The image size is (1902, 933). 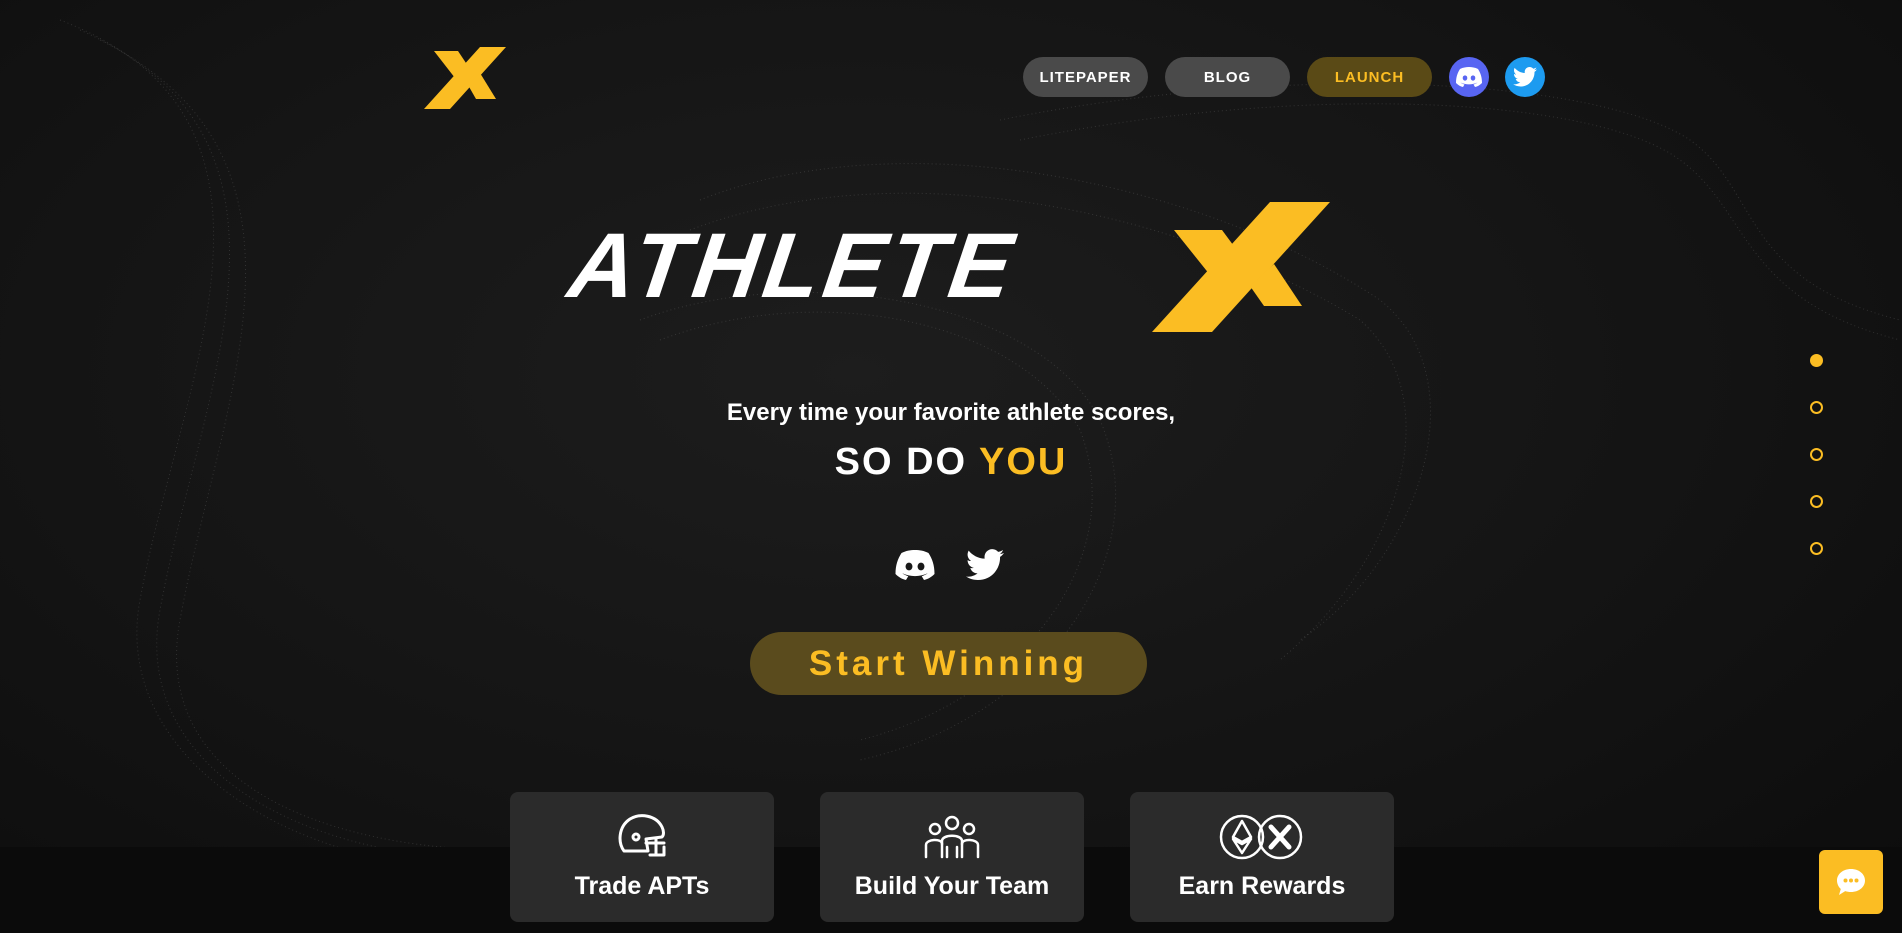 I want to click on hero-tagline: Every time your favorite athlete scores,, so click(x=951, y=412).